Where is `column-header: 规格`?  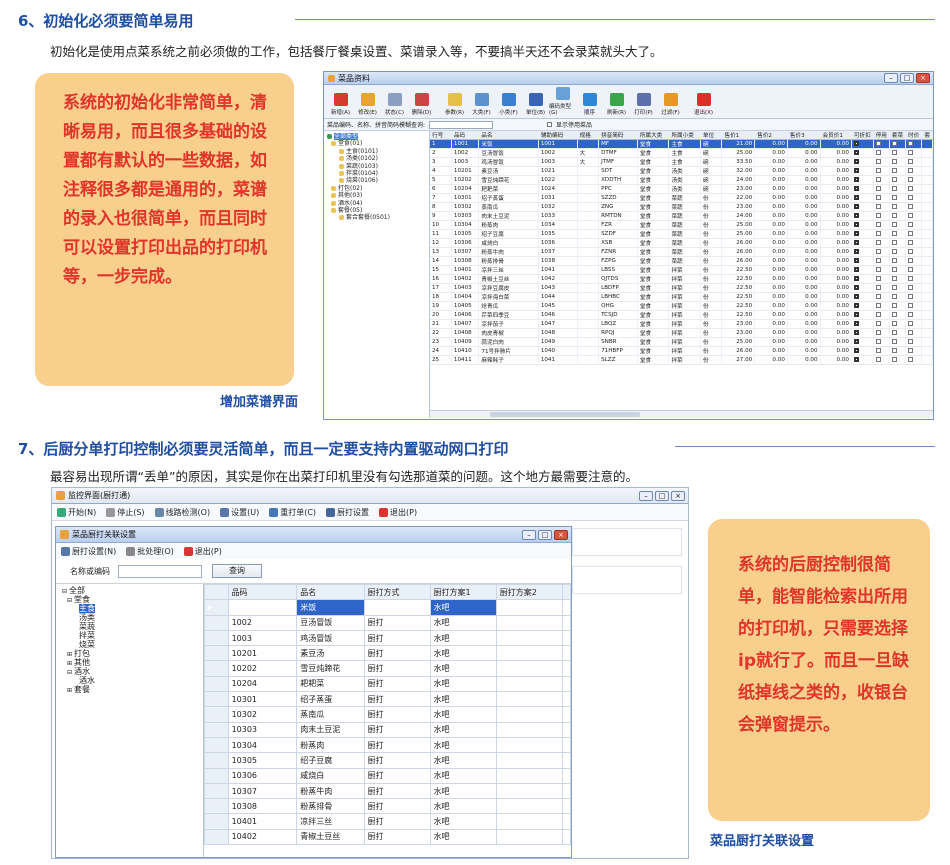
column-header: 规格 is located at coordinates (588, 136).